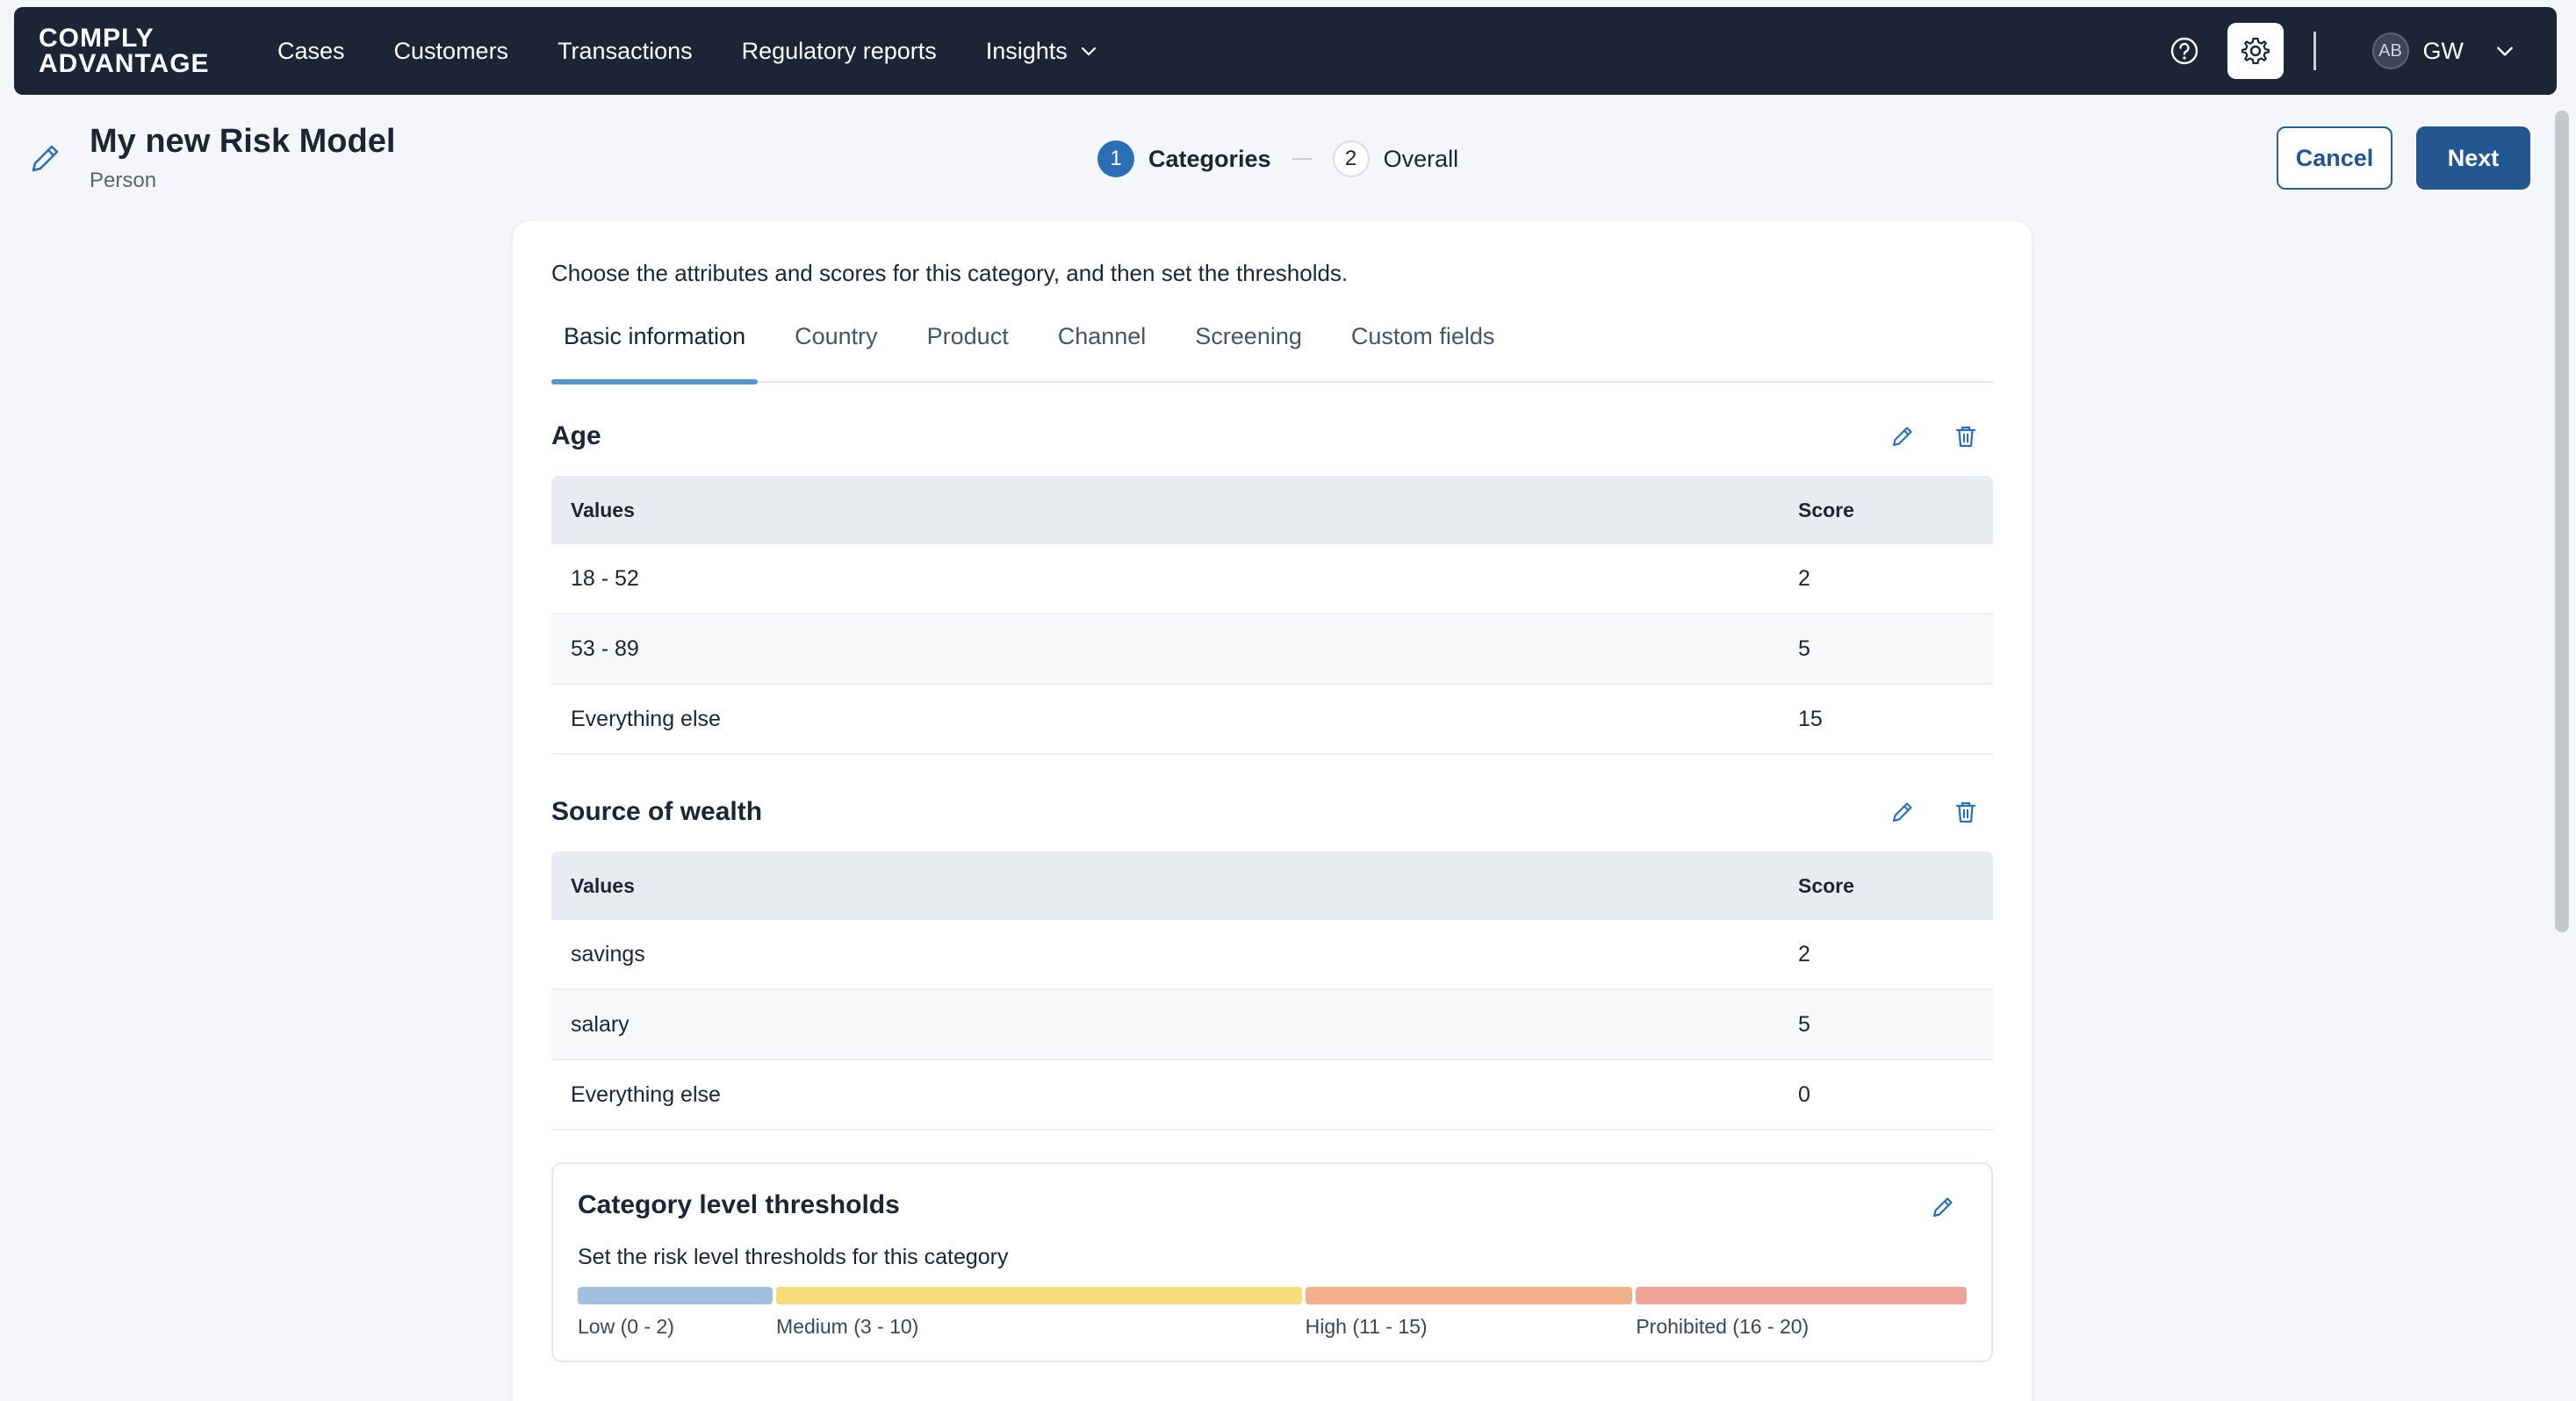 The image size is (2576, 1401). What do you see at coordinates (675, 1295) in the screenshot?
I see `threshold-bar-low` at bounding box center [675, 1295].